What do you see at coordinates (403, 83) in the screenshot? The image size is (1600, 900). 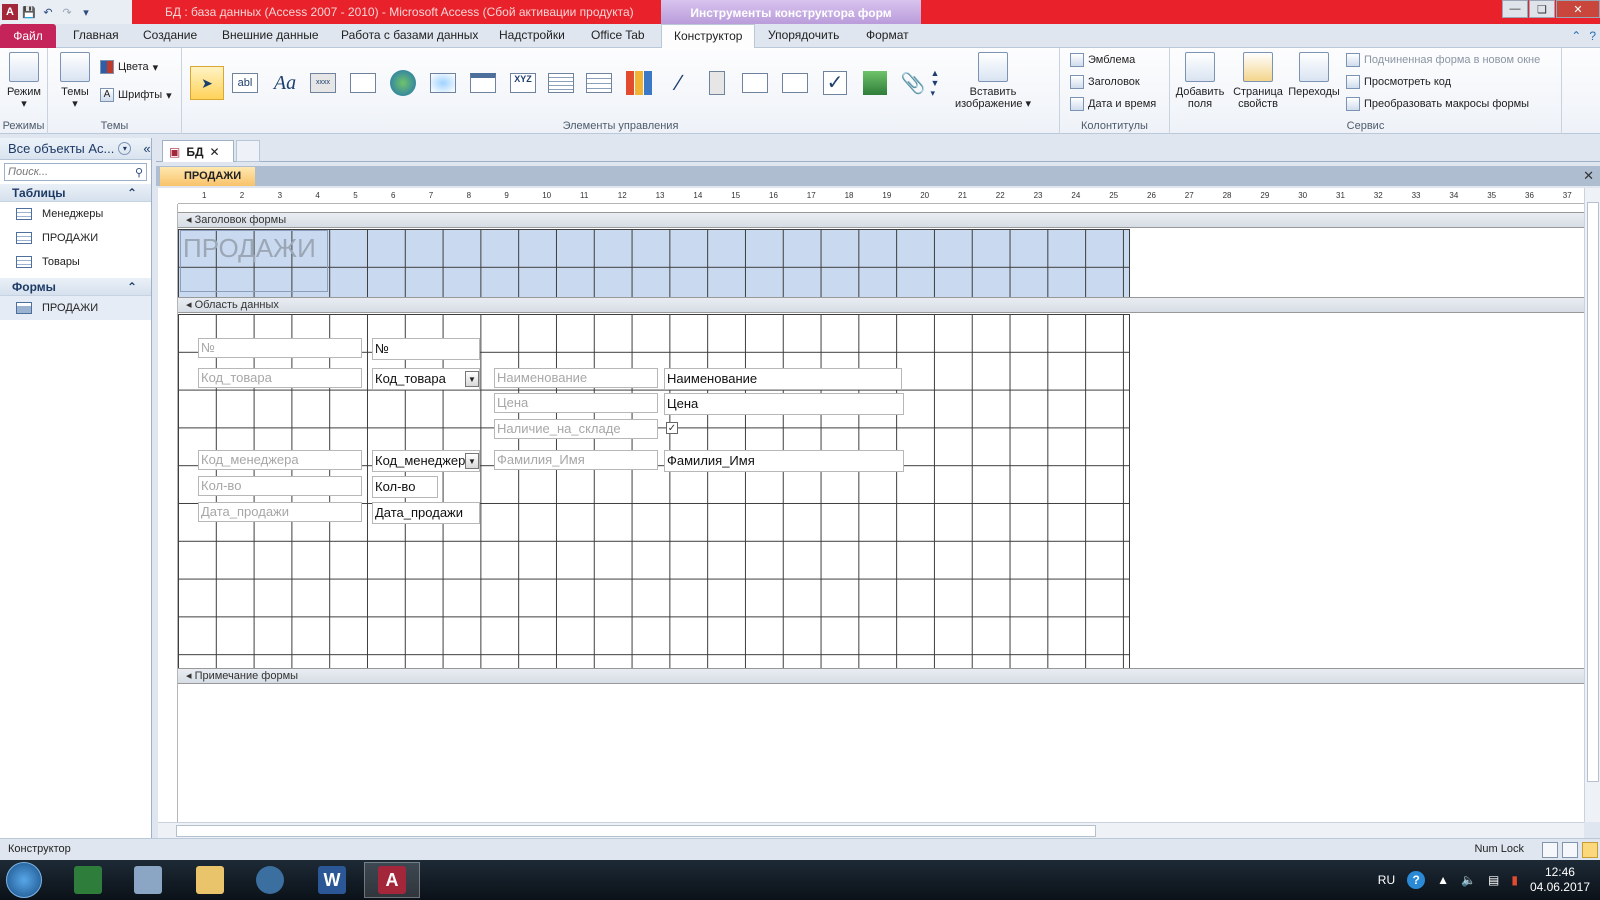 I see `hyperlink-control-icon` at bounding box center [403, 83].